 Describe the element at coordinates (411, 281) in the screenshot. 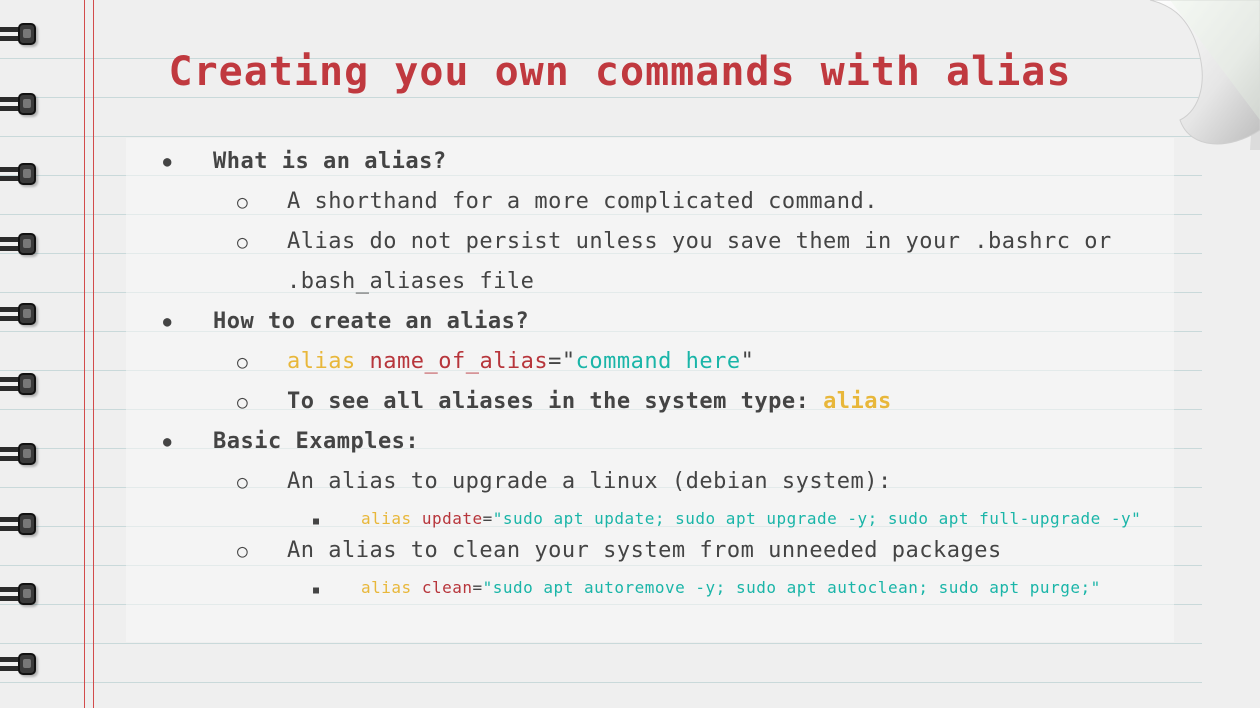

I see `what-item-persist-line2: .bash_aliases file` at that location.